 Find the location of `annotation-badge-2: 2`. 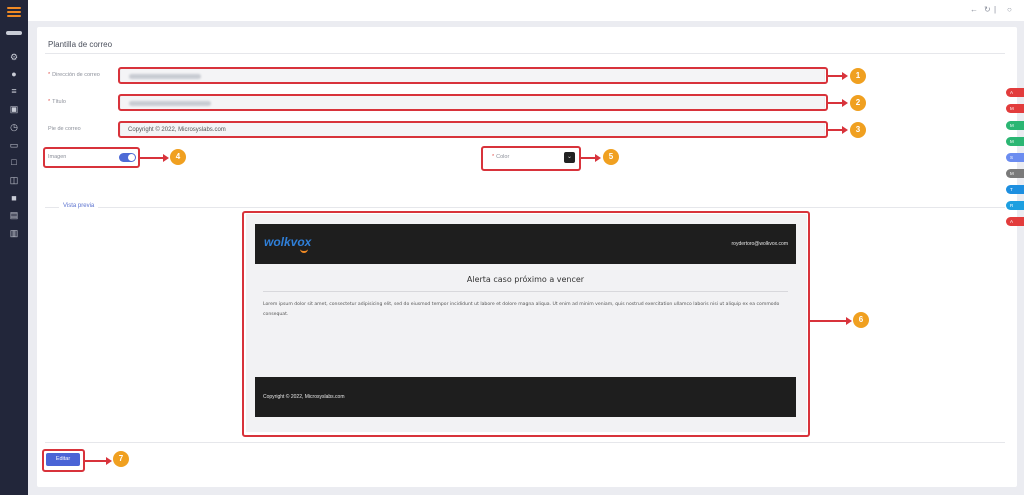

annotation-badge-2: 2 is located at coordinates (858, 103).